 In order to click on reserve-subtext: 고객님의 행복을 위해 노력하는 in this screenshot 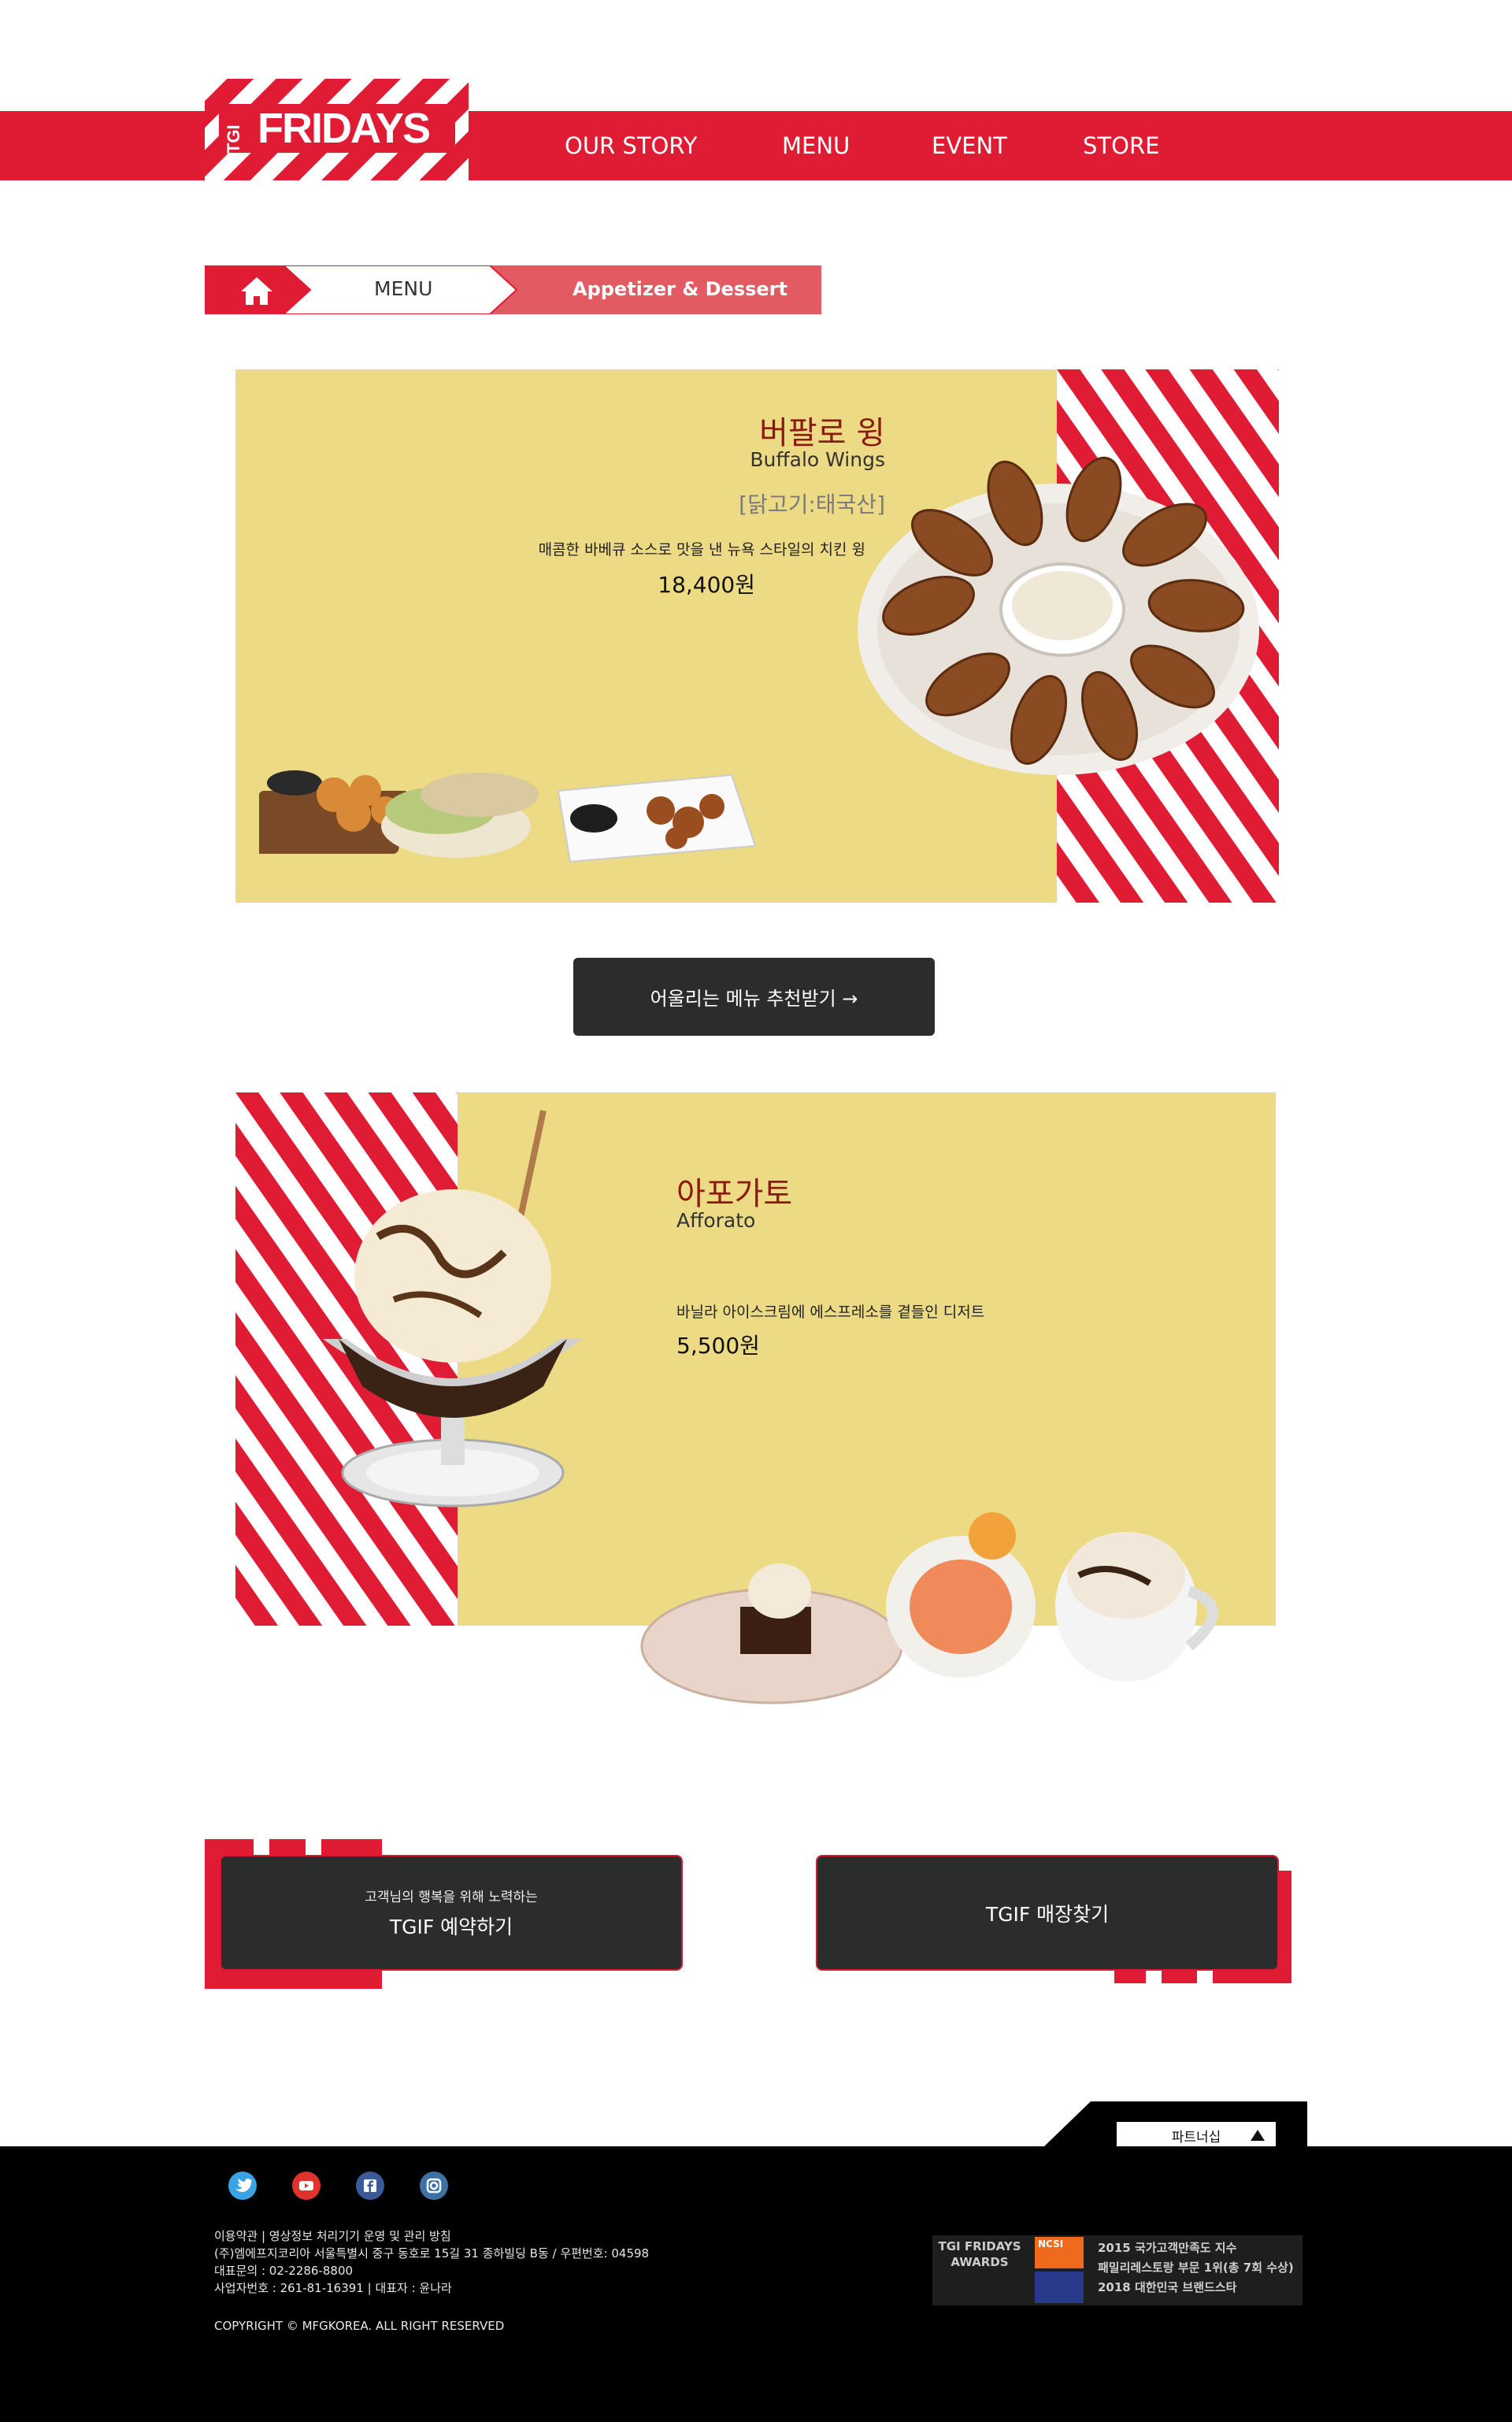, I will do `click(451, 1897)`.